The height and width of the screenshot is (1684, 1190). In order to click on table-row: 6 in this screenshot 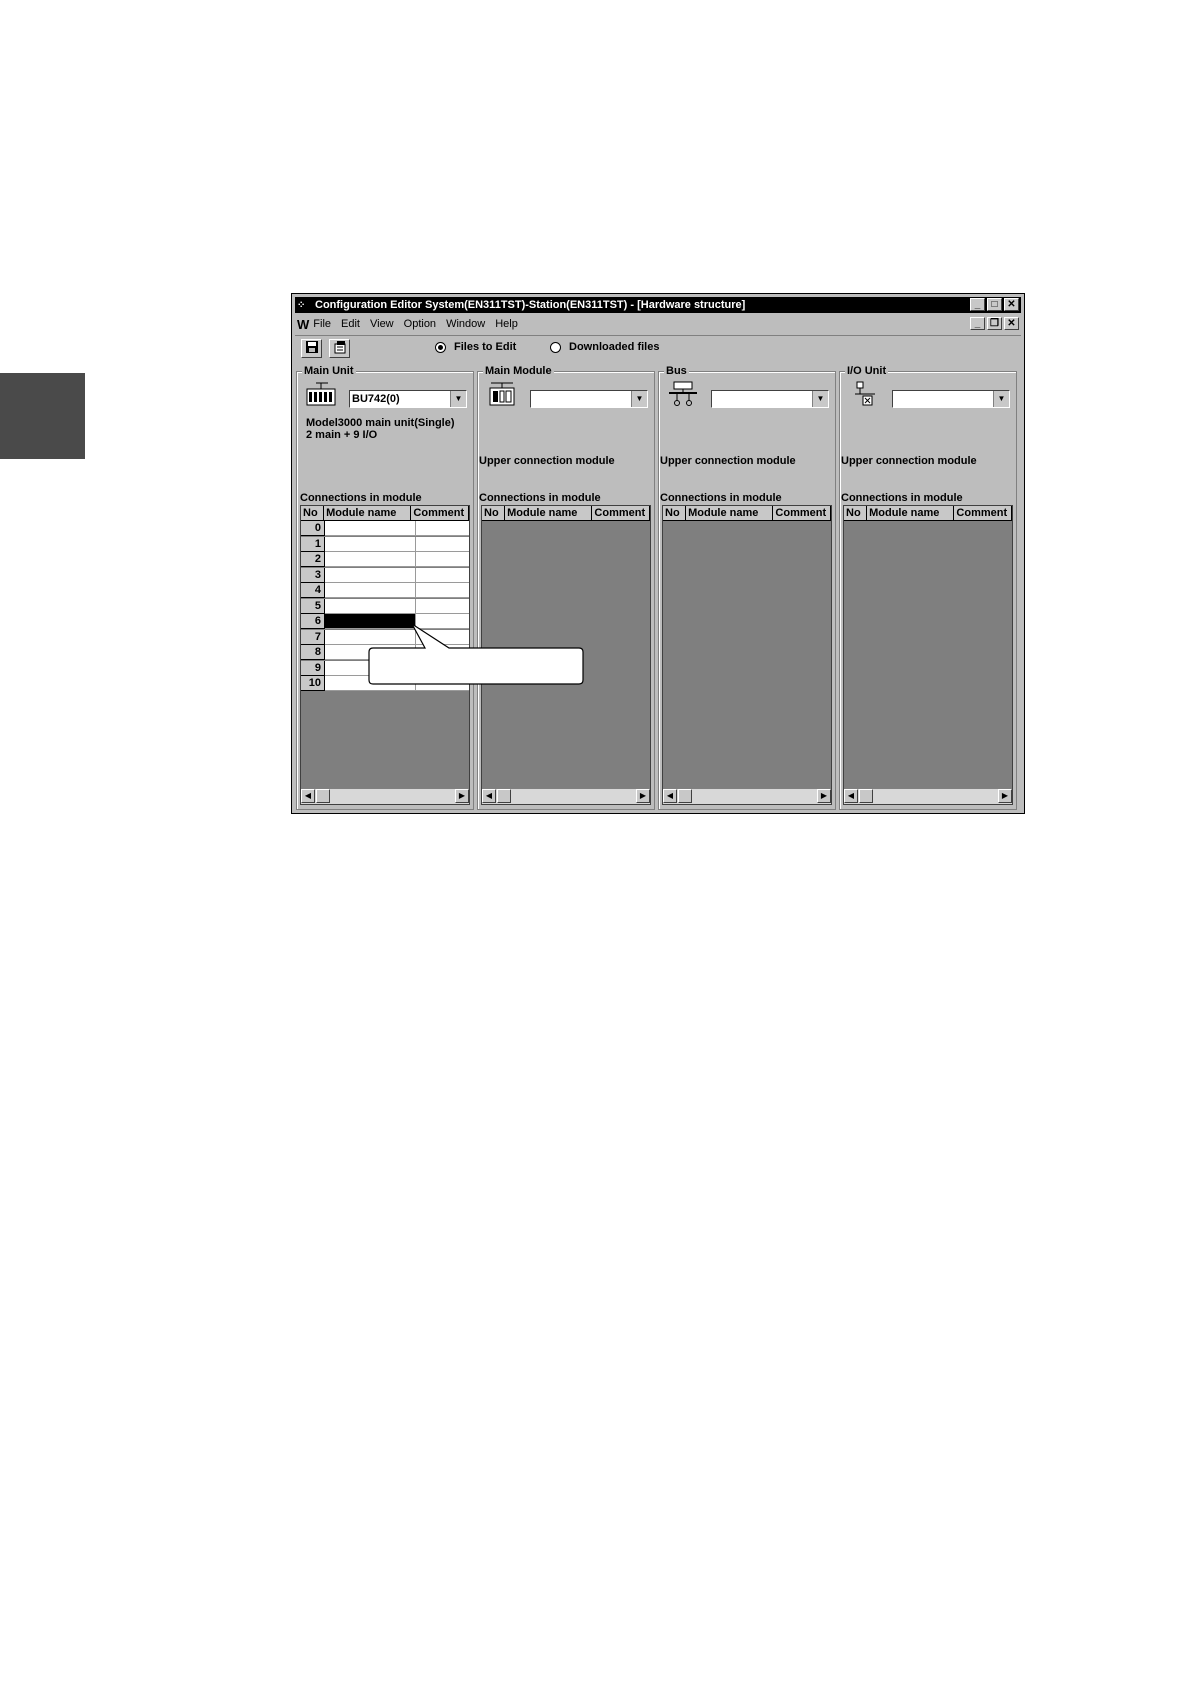, I will do `click(385, 621)`.